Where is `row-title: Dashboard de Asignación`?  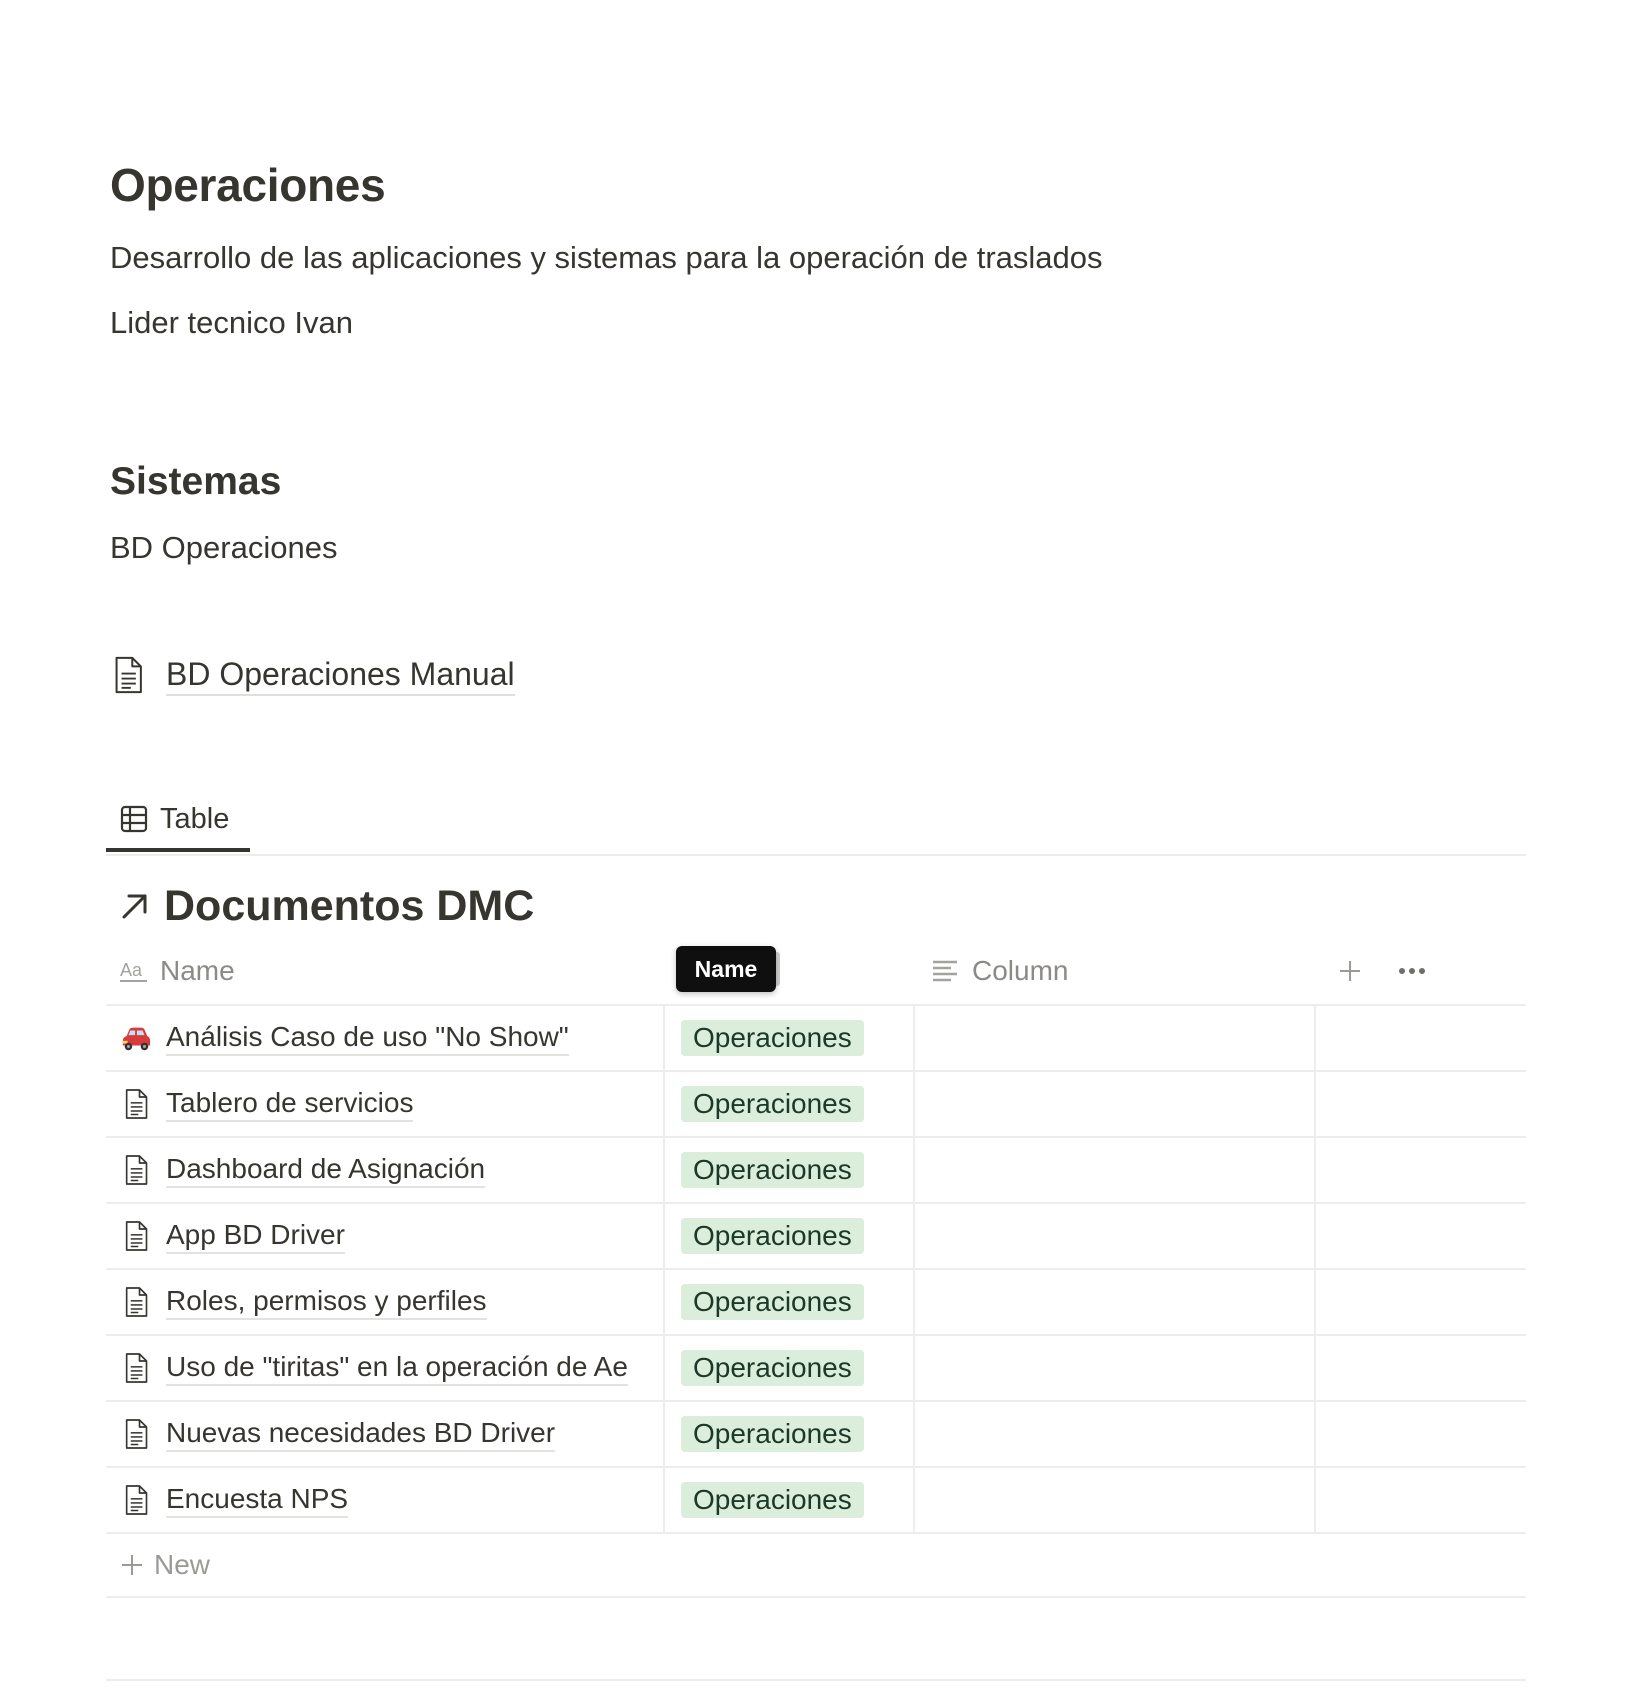
row-title: Dashboard de Asignación is located at coordinates (326, 1170).